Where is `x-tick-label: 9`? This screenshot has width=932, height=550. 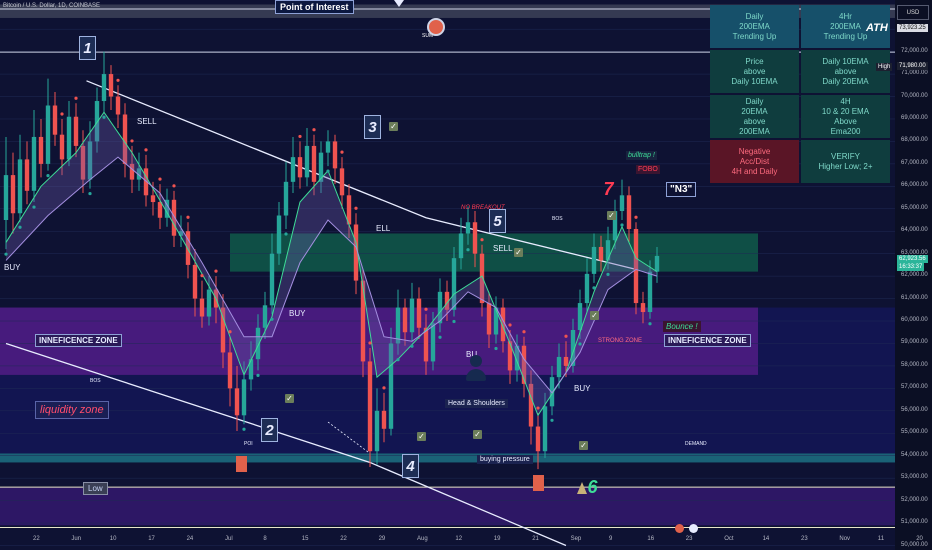
x-tick-label: 9 is located at coordinates (611, 539).